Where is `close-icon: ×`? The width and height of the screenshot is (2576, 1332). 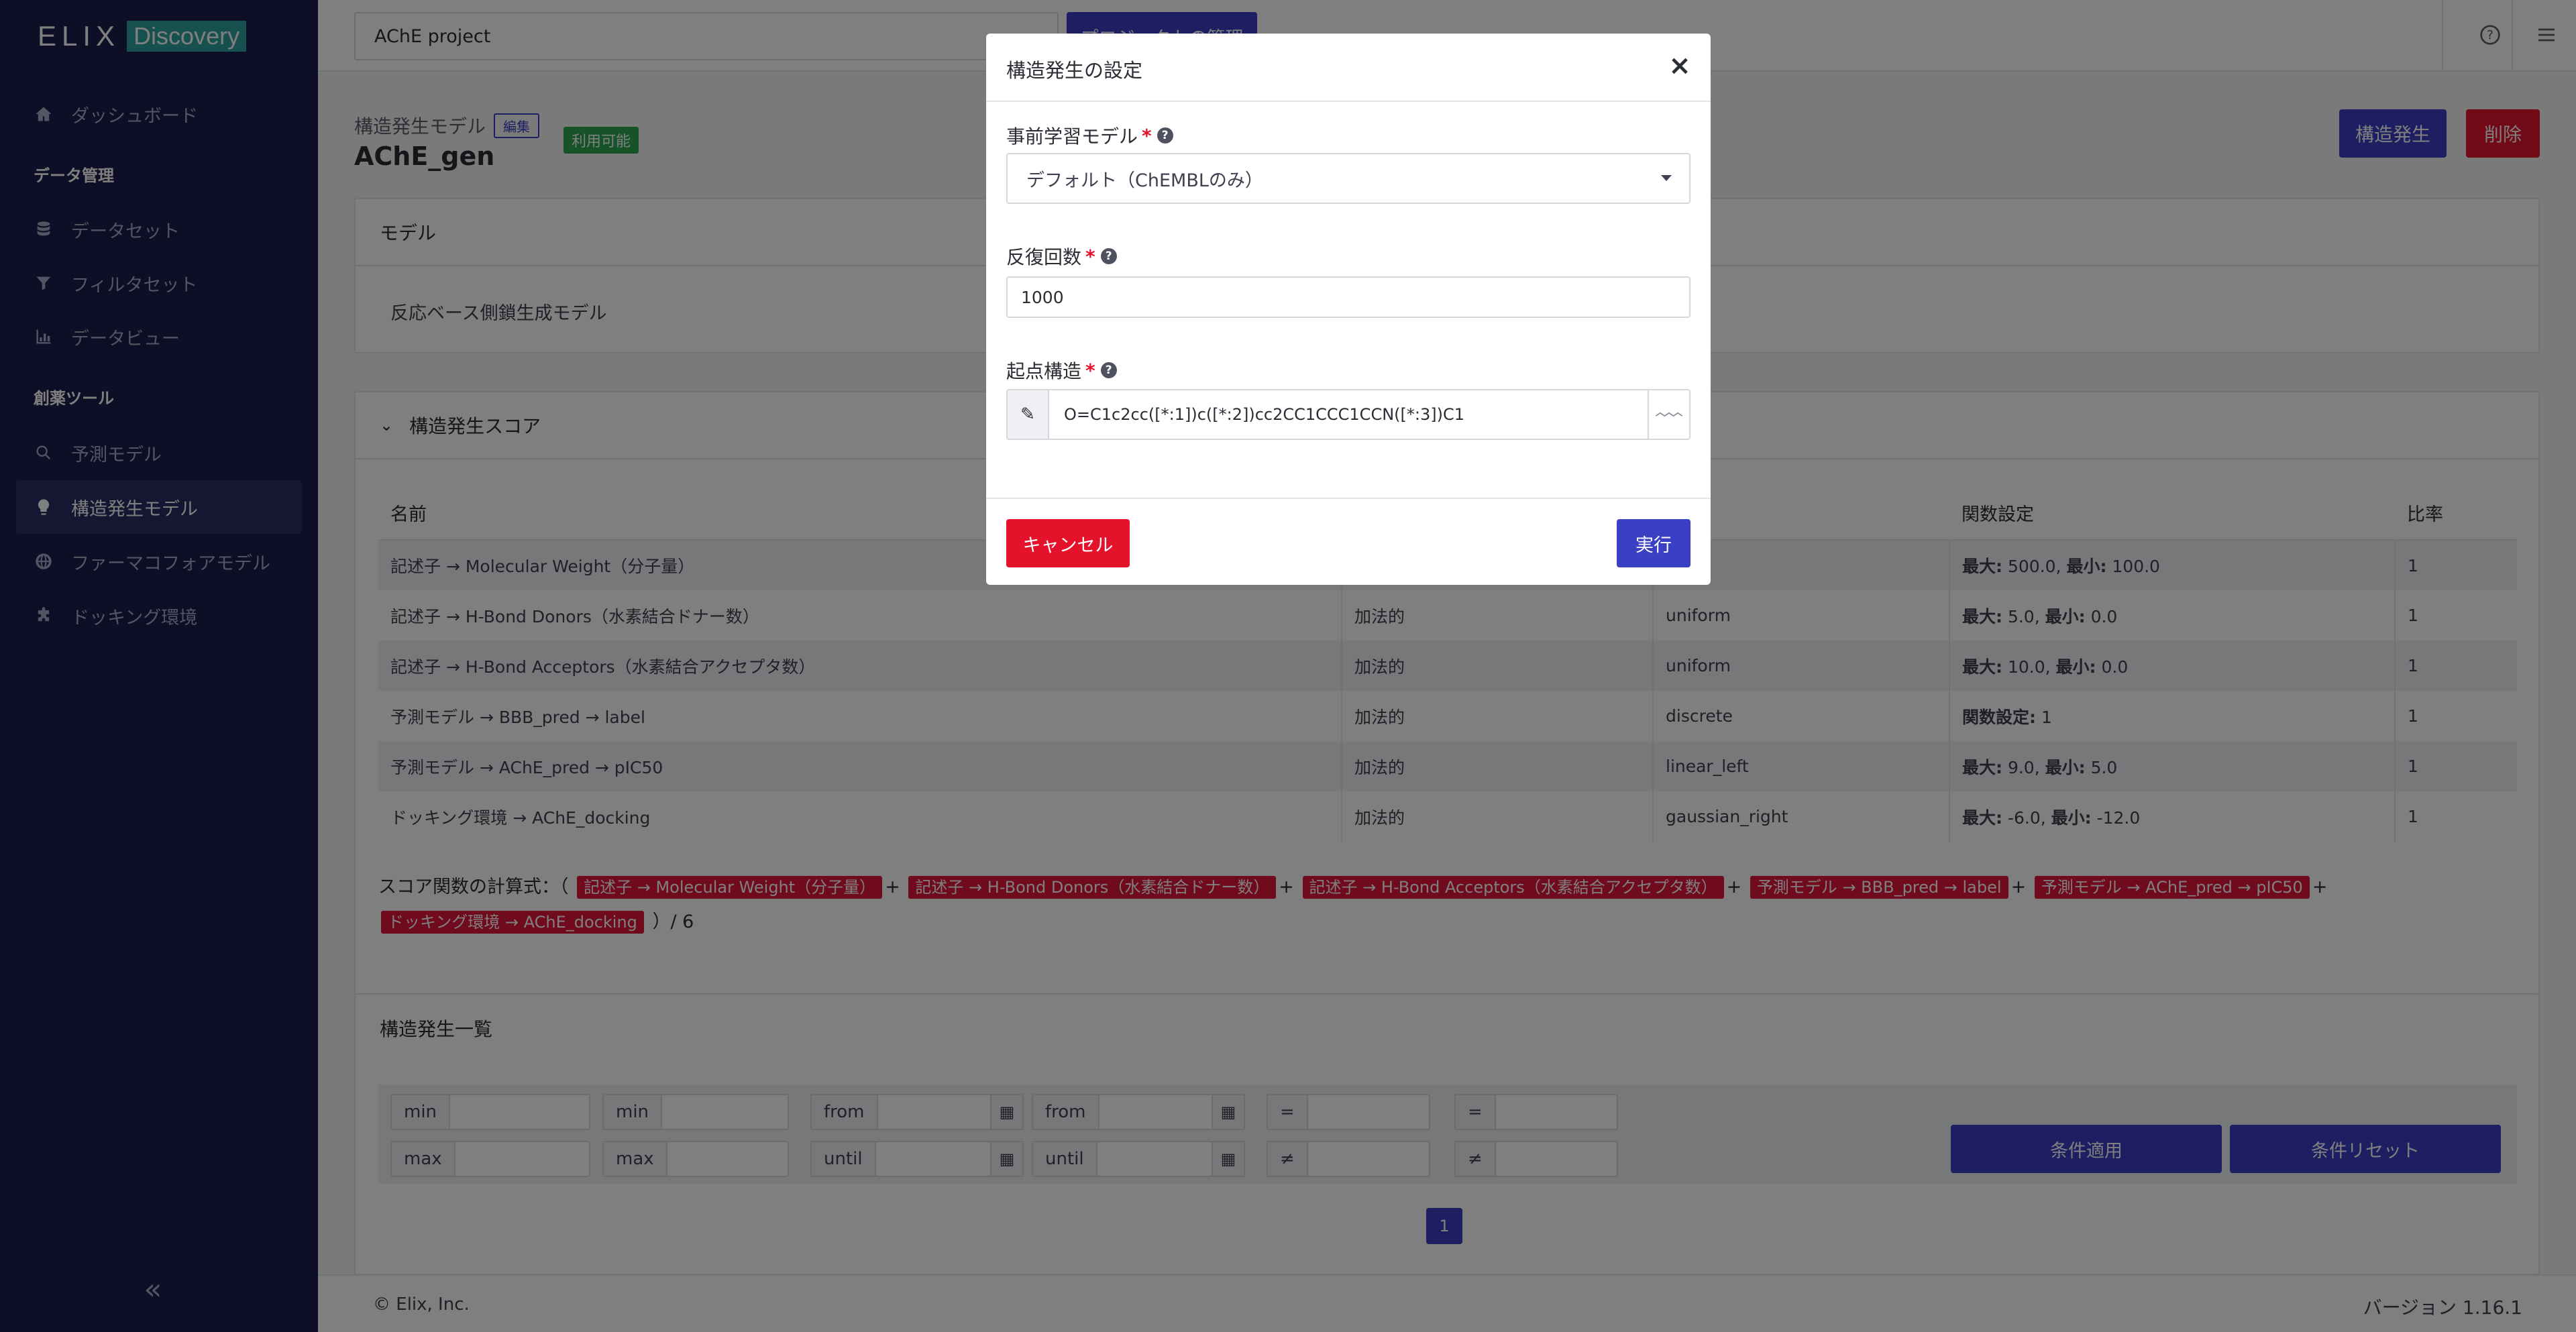
close-icon: × is located at coordinates (1679, 65).